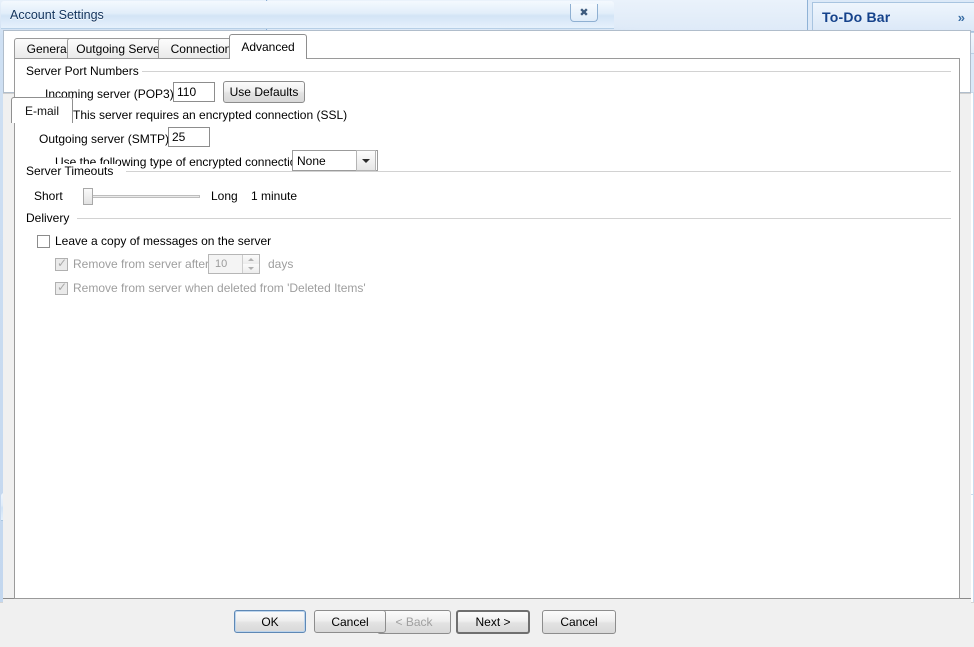 The width and height of the screenshot is (974, 647). Describe the element at coordinates (194, 92) in the screenshot. I see `incoming-server-port-input` at that location.